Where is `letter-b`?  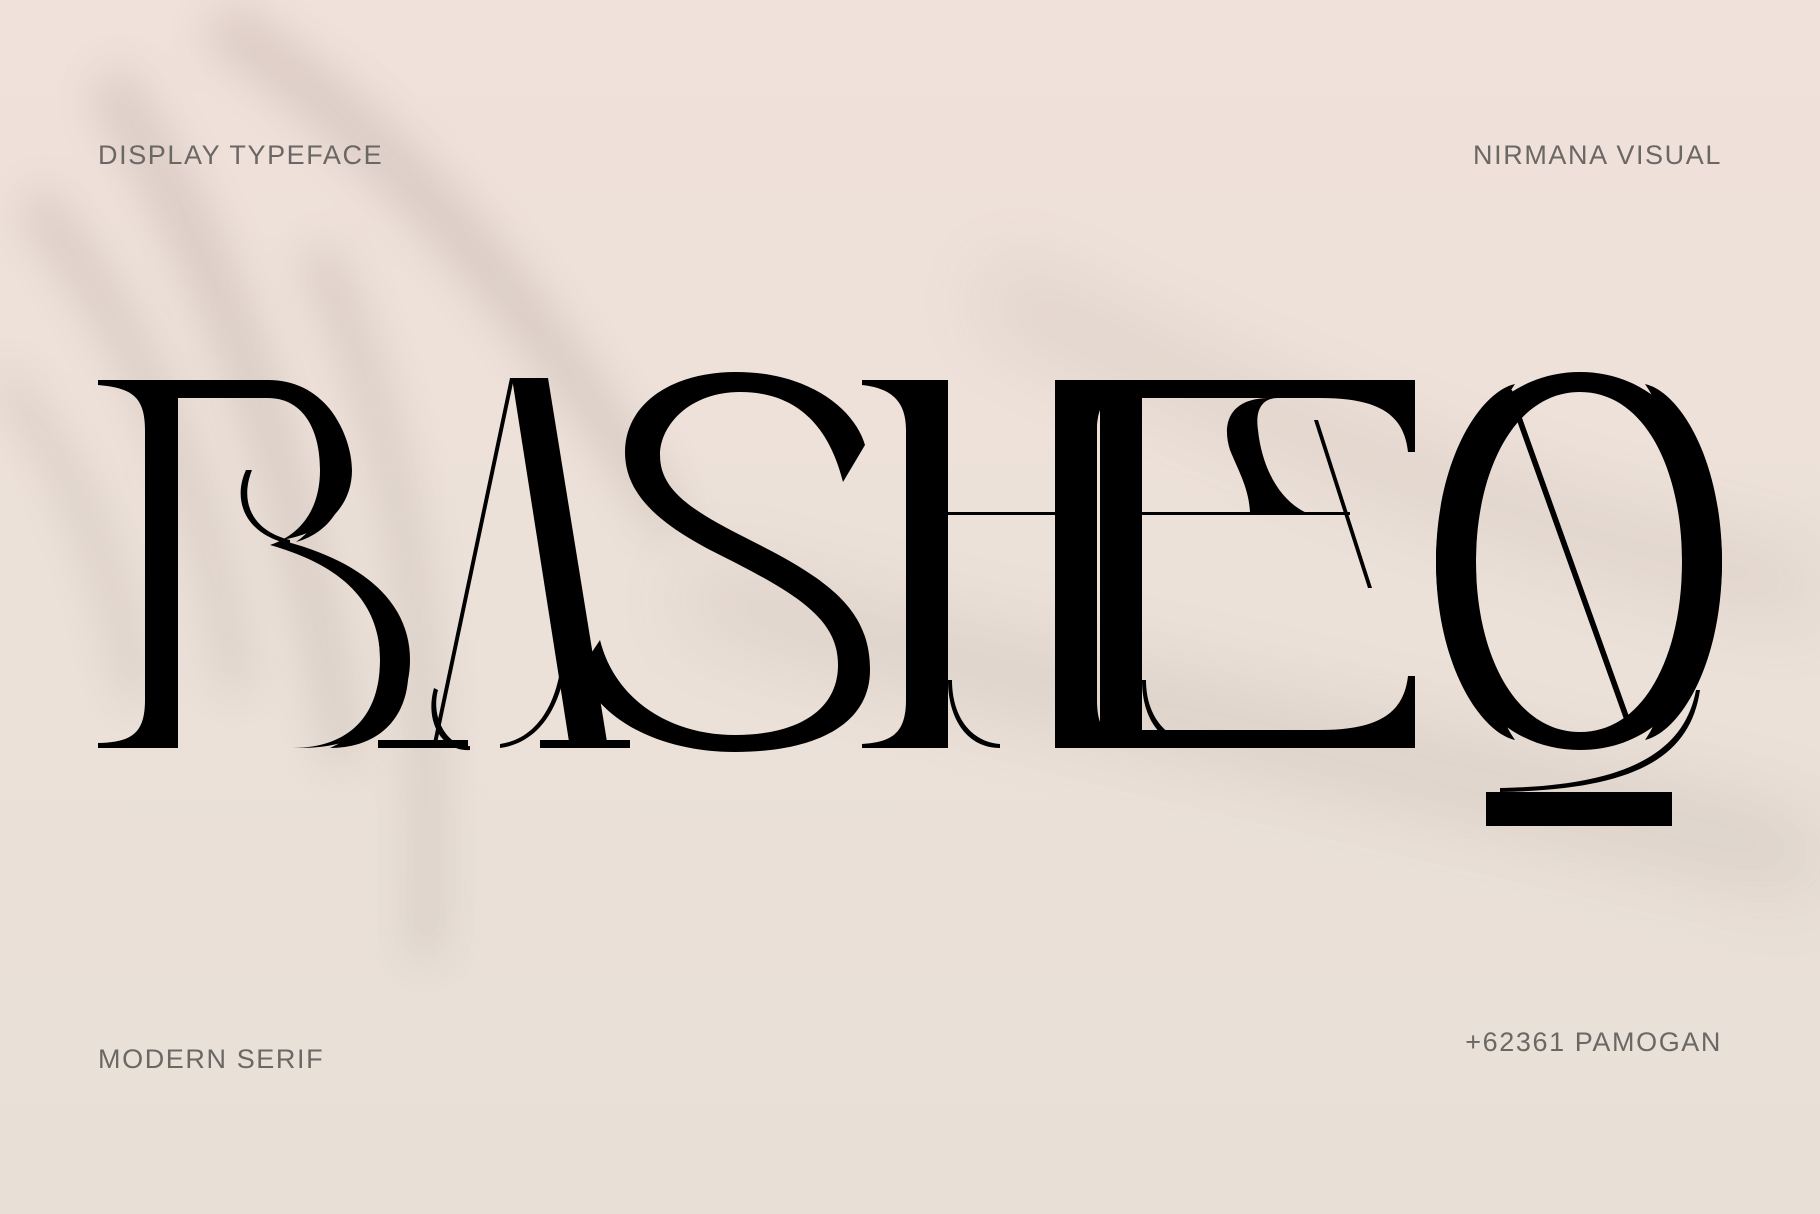
letter-b is located at coordinates (254, 564).